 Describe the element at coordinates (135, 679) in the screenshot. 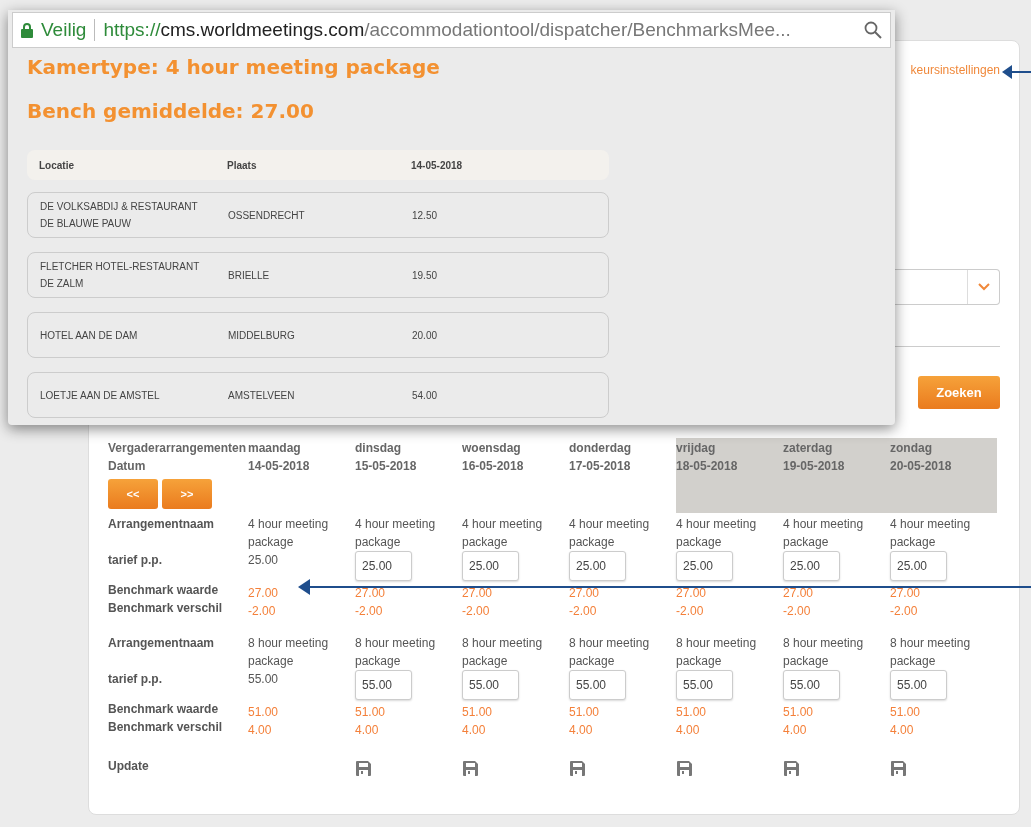

I see `rate-label: tarief p.p.` at that location.